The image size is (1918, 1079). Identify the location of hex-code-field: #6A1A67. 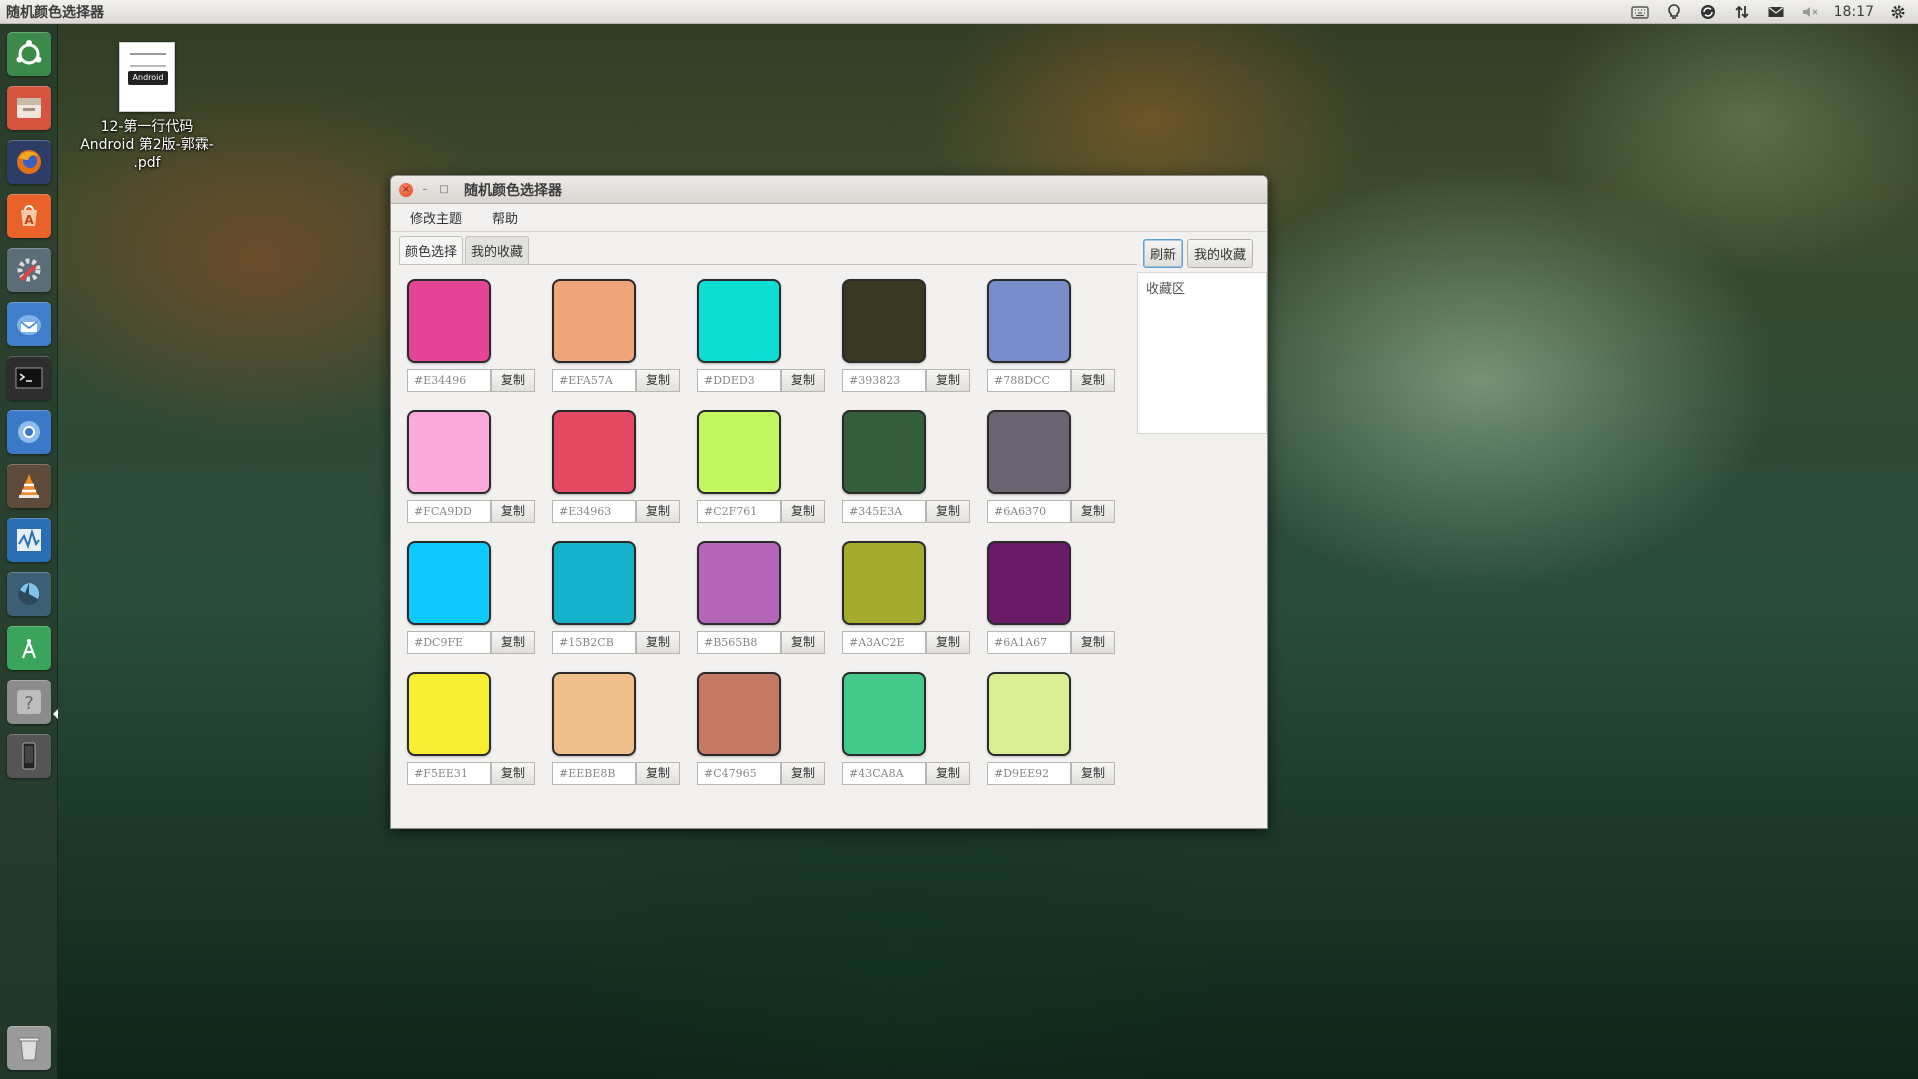
(1029, 642).